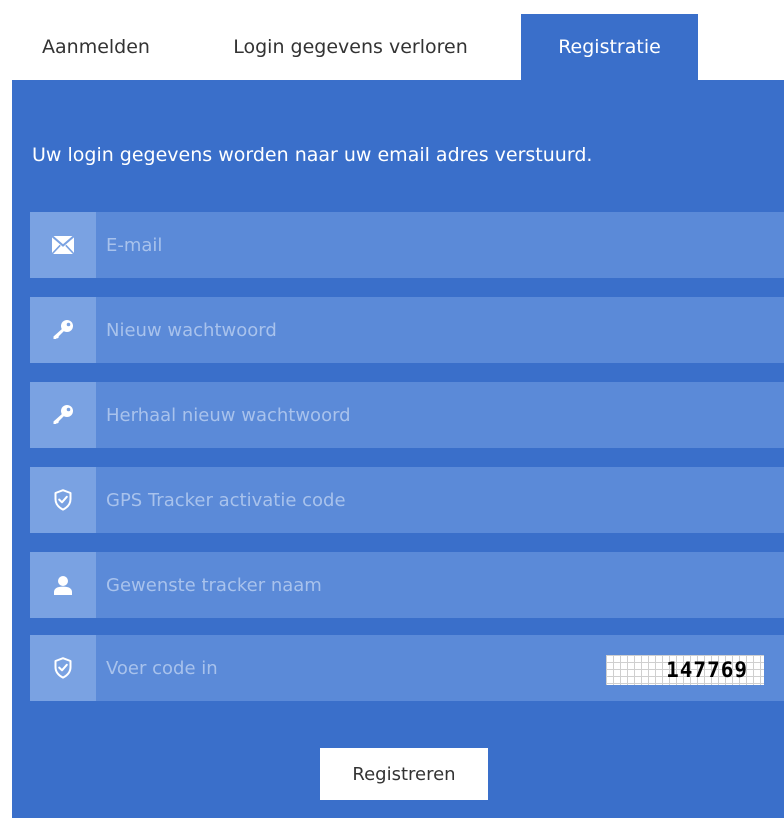  Describe the element at coordinates (350, 47) in the screenshot. I see `tab-login-gegevens-verloren: Login gegevens verloren` at that location.